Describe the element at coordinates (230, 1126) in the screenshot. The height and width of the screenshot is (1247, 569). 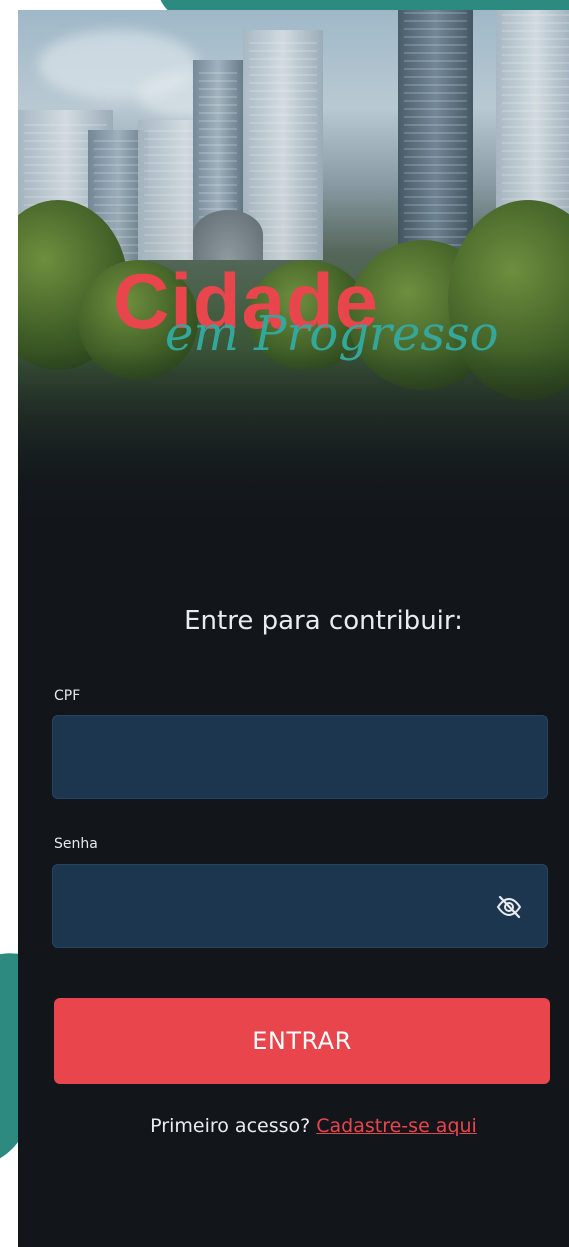
I see `first-access-text: Primeiro acesso?` at that location.